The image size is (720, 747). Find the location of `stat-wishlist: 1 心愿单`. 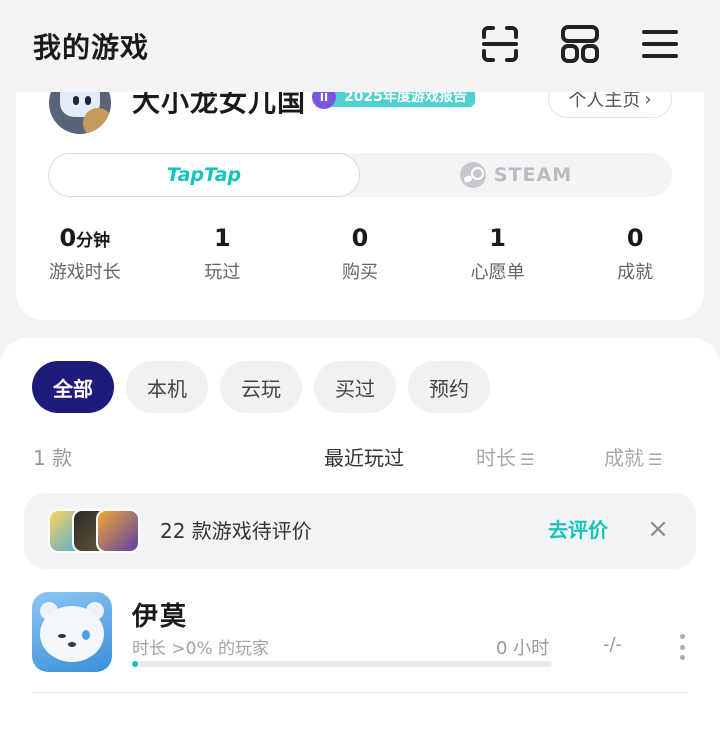

stat-wishlist: 1 心愿单 is located at coordinates (498, 254).